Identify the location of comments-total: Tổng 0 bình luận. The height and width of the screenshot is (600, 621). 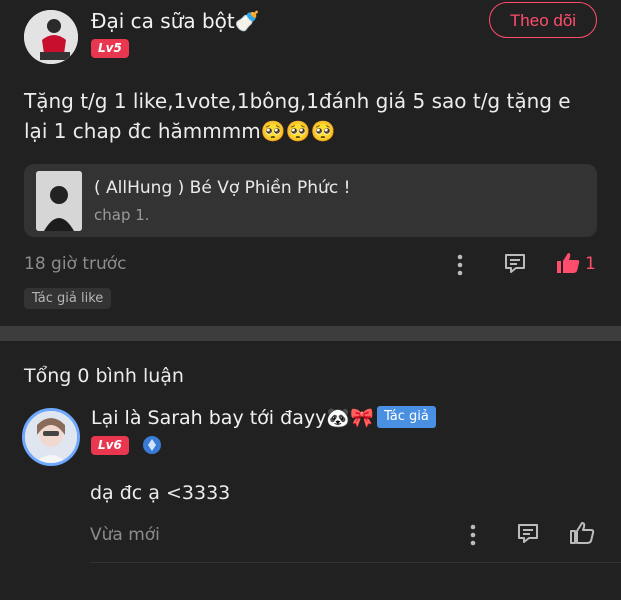
(104, 376).